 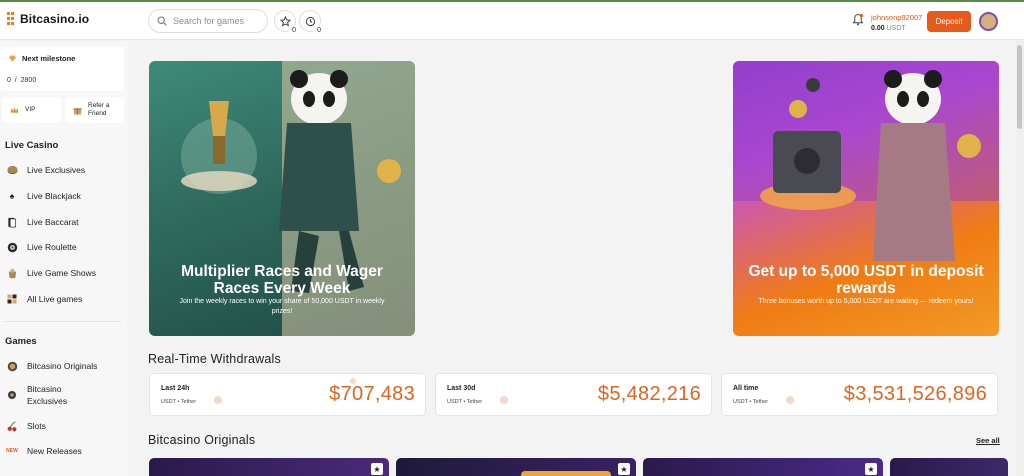 I want to click on game-tile, so click(x=949, y=467).